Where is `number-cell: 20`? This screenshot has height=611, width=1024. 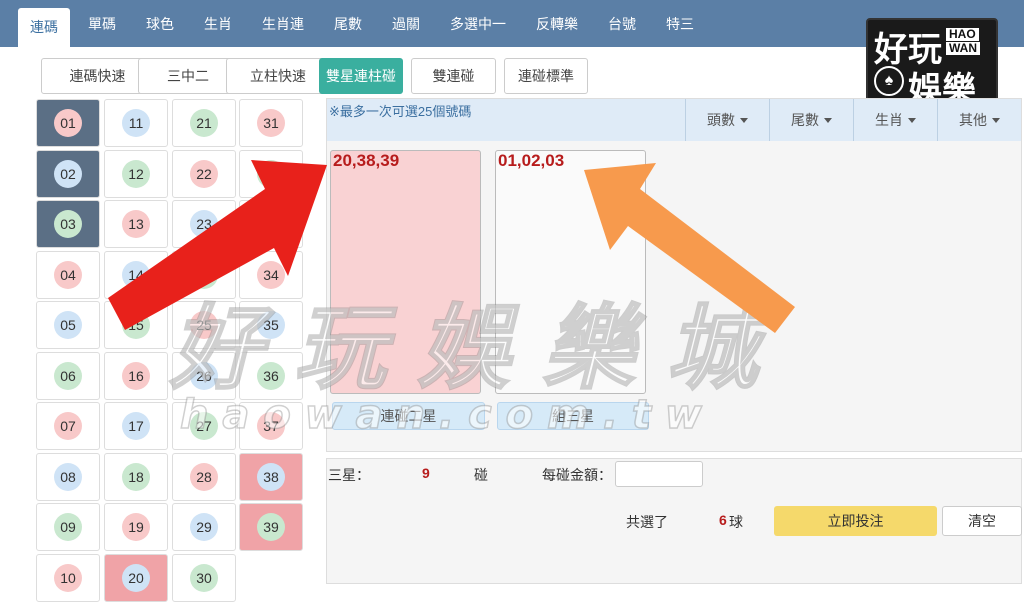
number-cell: 20 is located at coordinates (136, 577).